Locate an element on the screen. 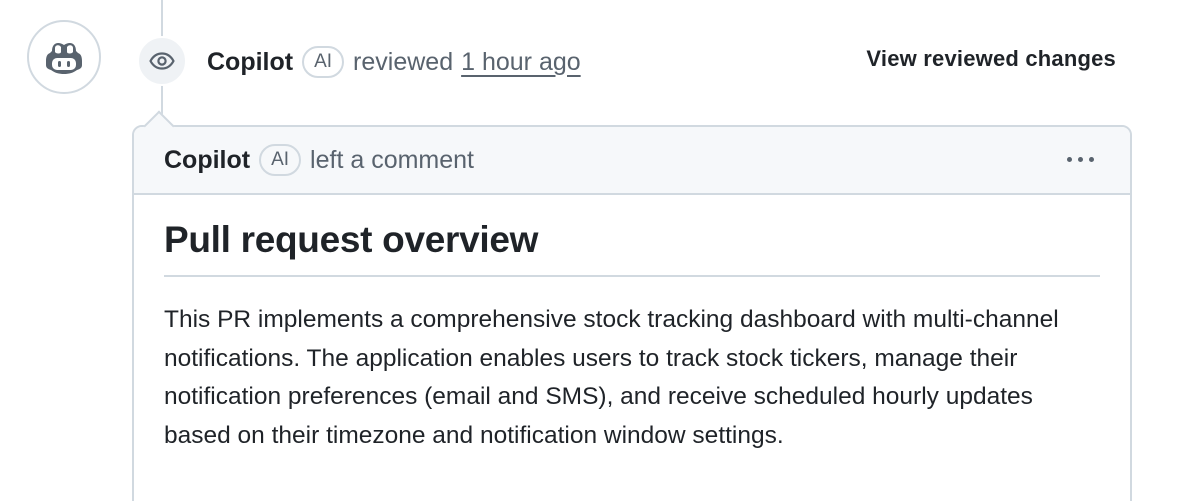 The image size is (1199, 501). copilot-icon is located at coordinates (64, 58).